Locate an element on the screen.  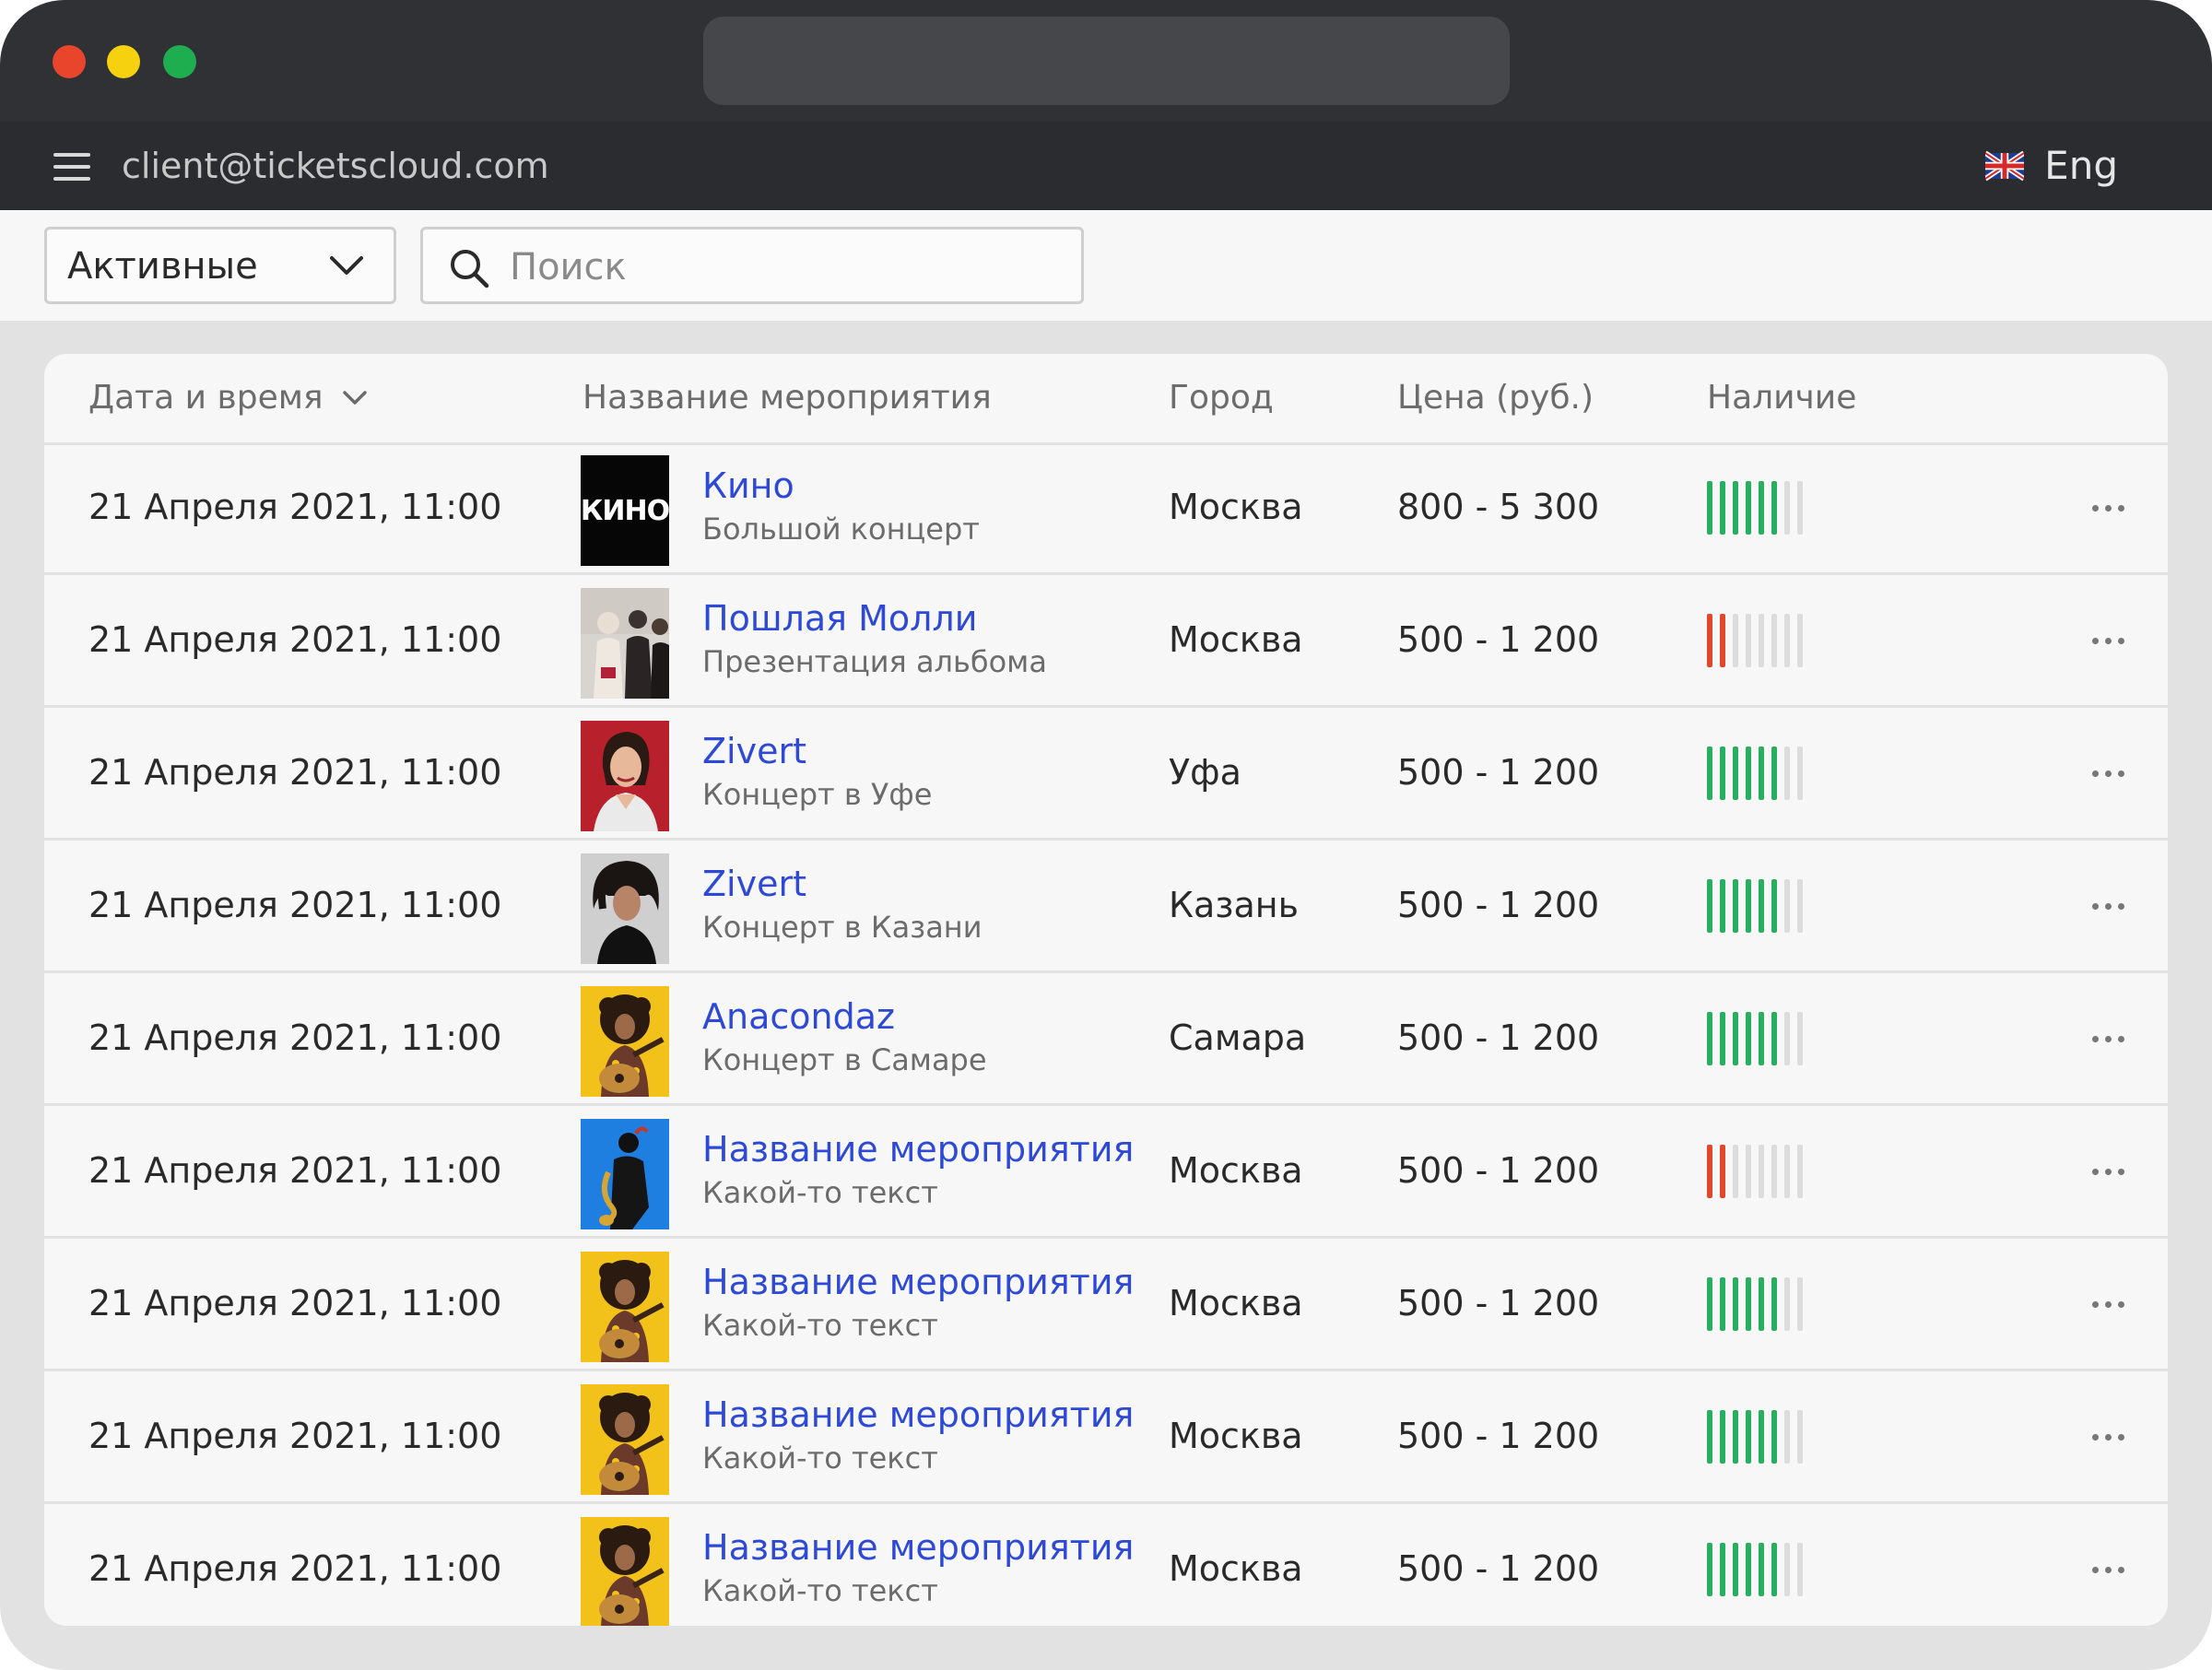
search-box is located at coordinates (752, 266).